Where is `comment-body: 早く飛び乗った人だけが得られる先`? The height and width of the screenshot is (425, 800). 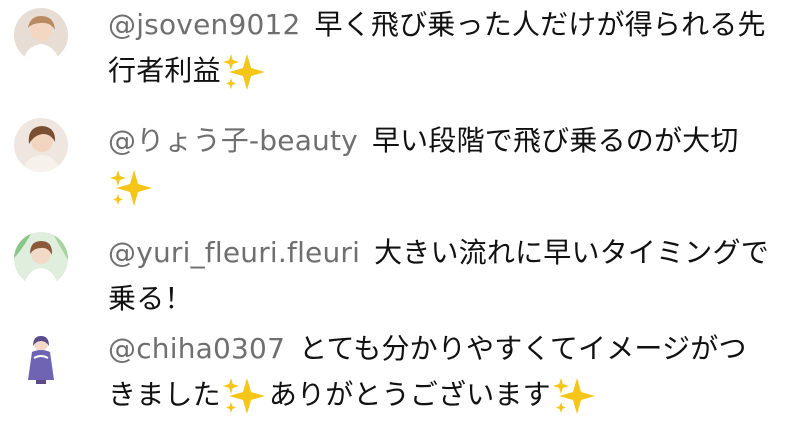 comment-body: 早く飛び乗った人だけが得られる先 is located at coordinates (540, 24).